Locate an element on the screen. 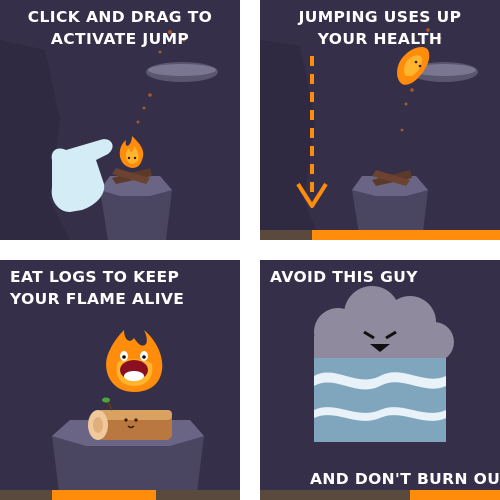 The width and height of the screenshot is (500, 500). platform-rock is located at coordinates (136, 208).